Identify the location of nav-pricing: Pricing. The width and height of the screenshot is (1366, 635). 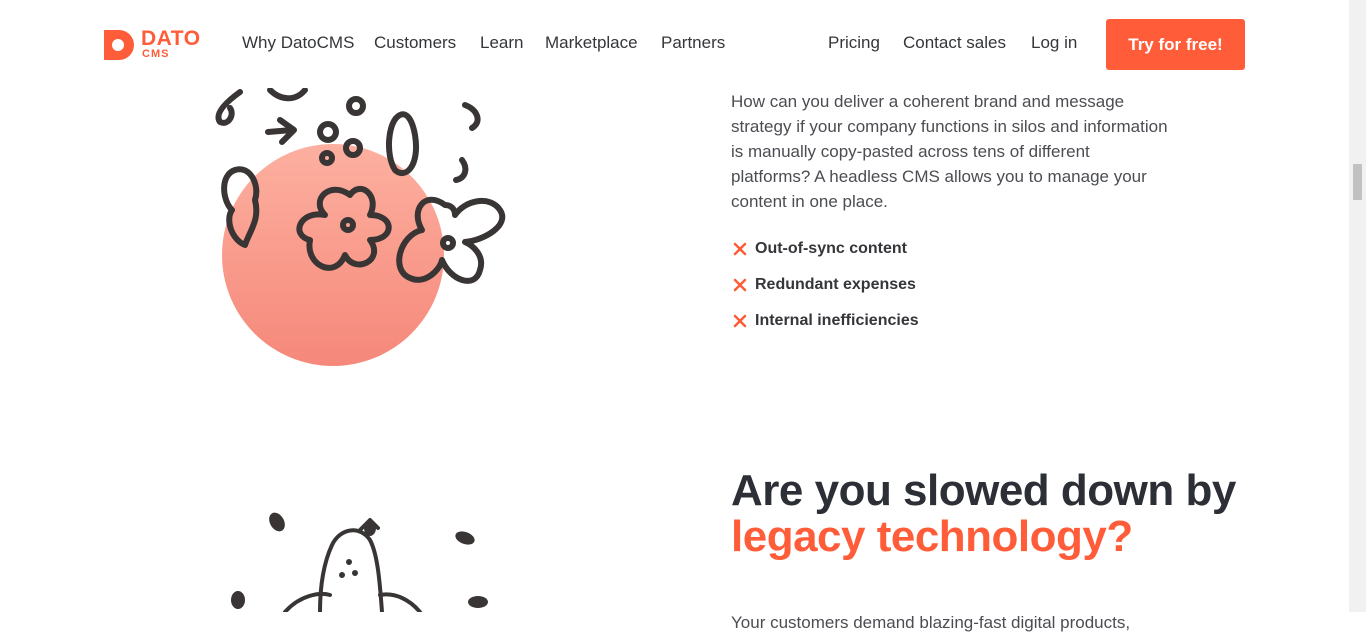
(854, 43).